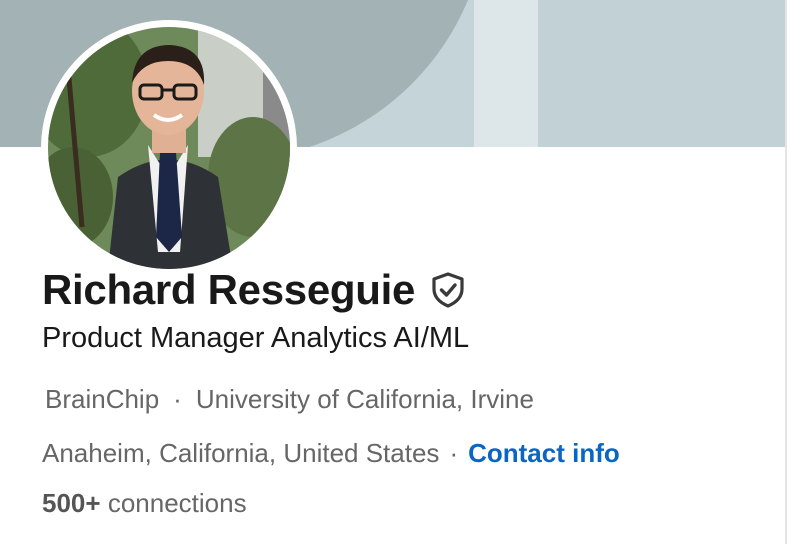  Describe the element at coordinates (786, 272) in the screenshot. I see `card-edge-divider` at that location.